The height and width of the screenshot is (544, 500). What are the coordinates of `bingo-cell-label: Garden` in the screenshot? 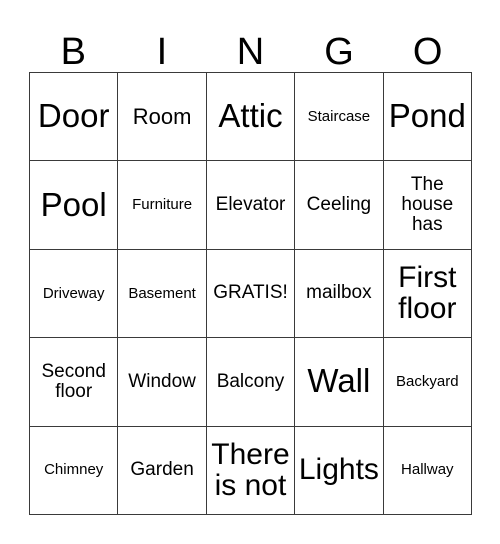 It's located at (162, 470).